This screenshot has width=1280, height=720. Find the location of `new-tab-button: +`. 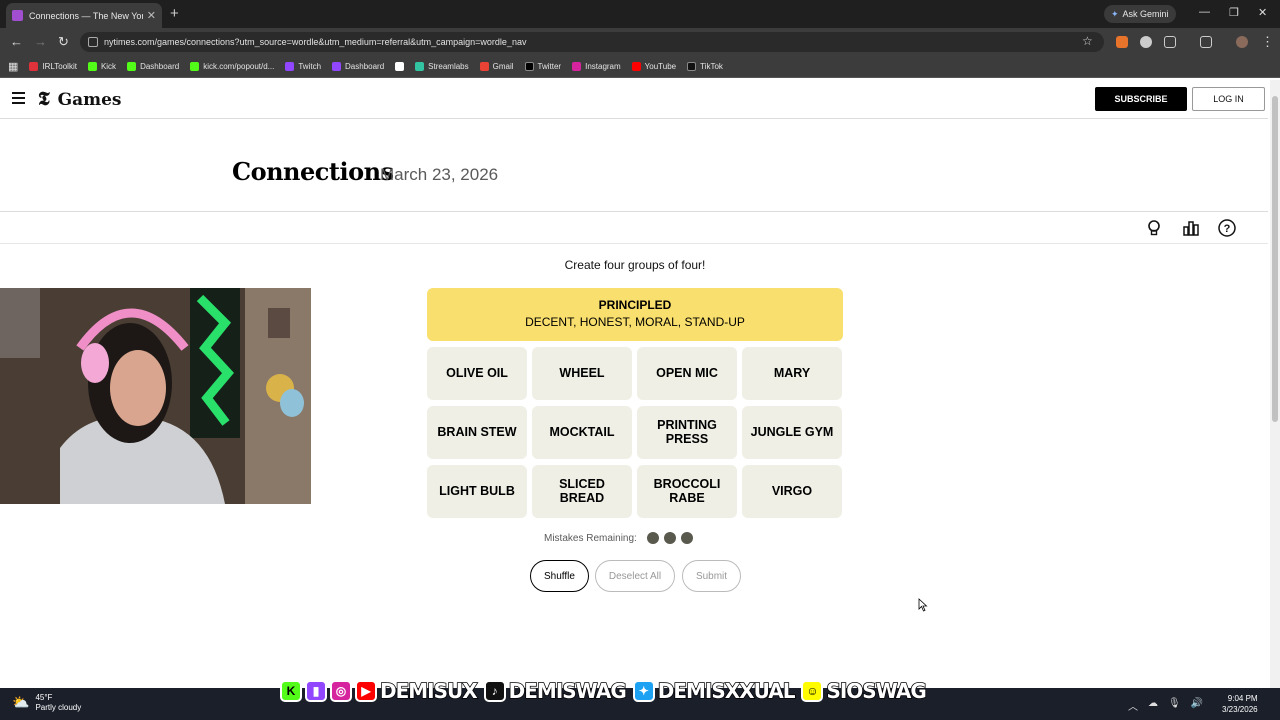

new-tab-button: + is located at coordinates (174, 13).